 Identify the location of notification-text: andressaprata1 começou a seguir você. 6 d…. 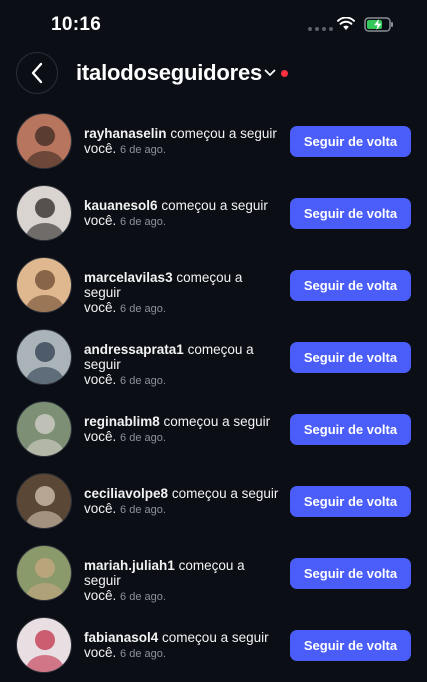
(182, 365).